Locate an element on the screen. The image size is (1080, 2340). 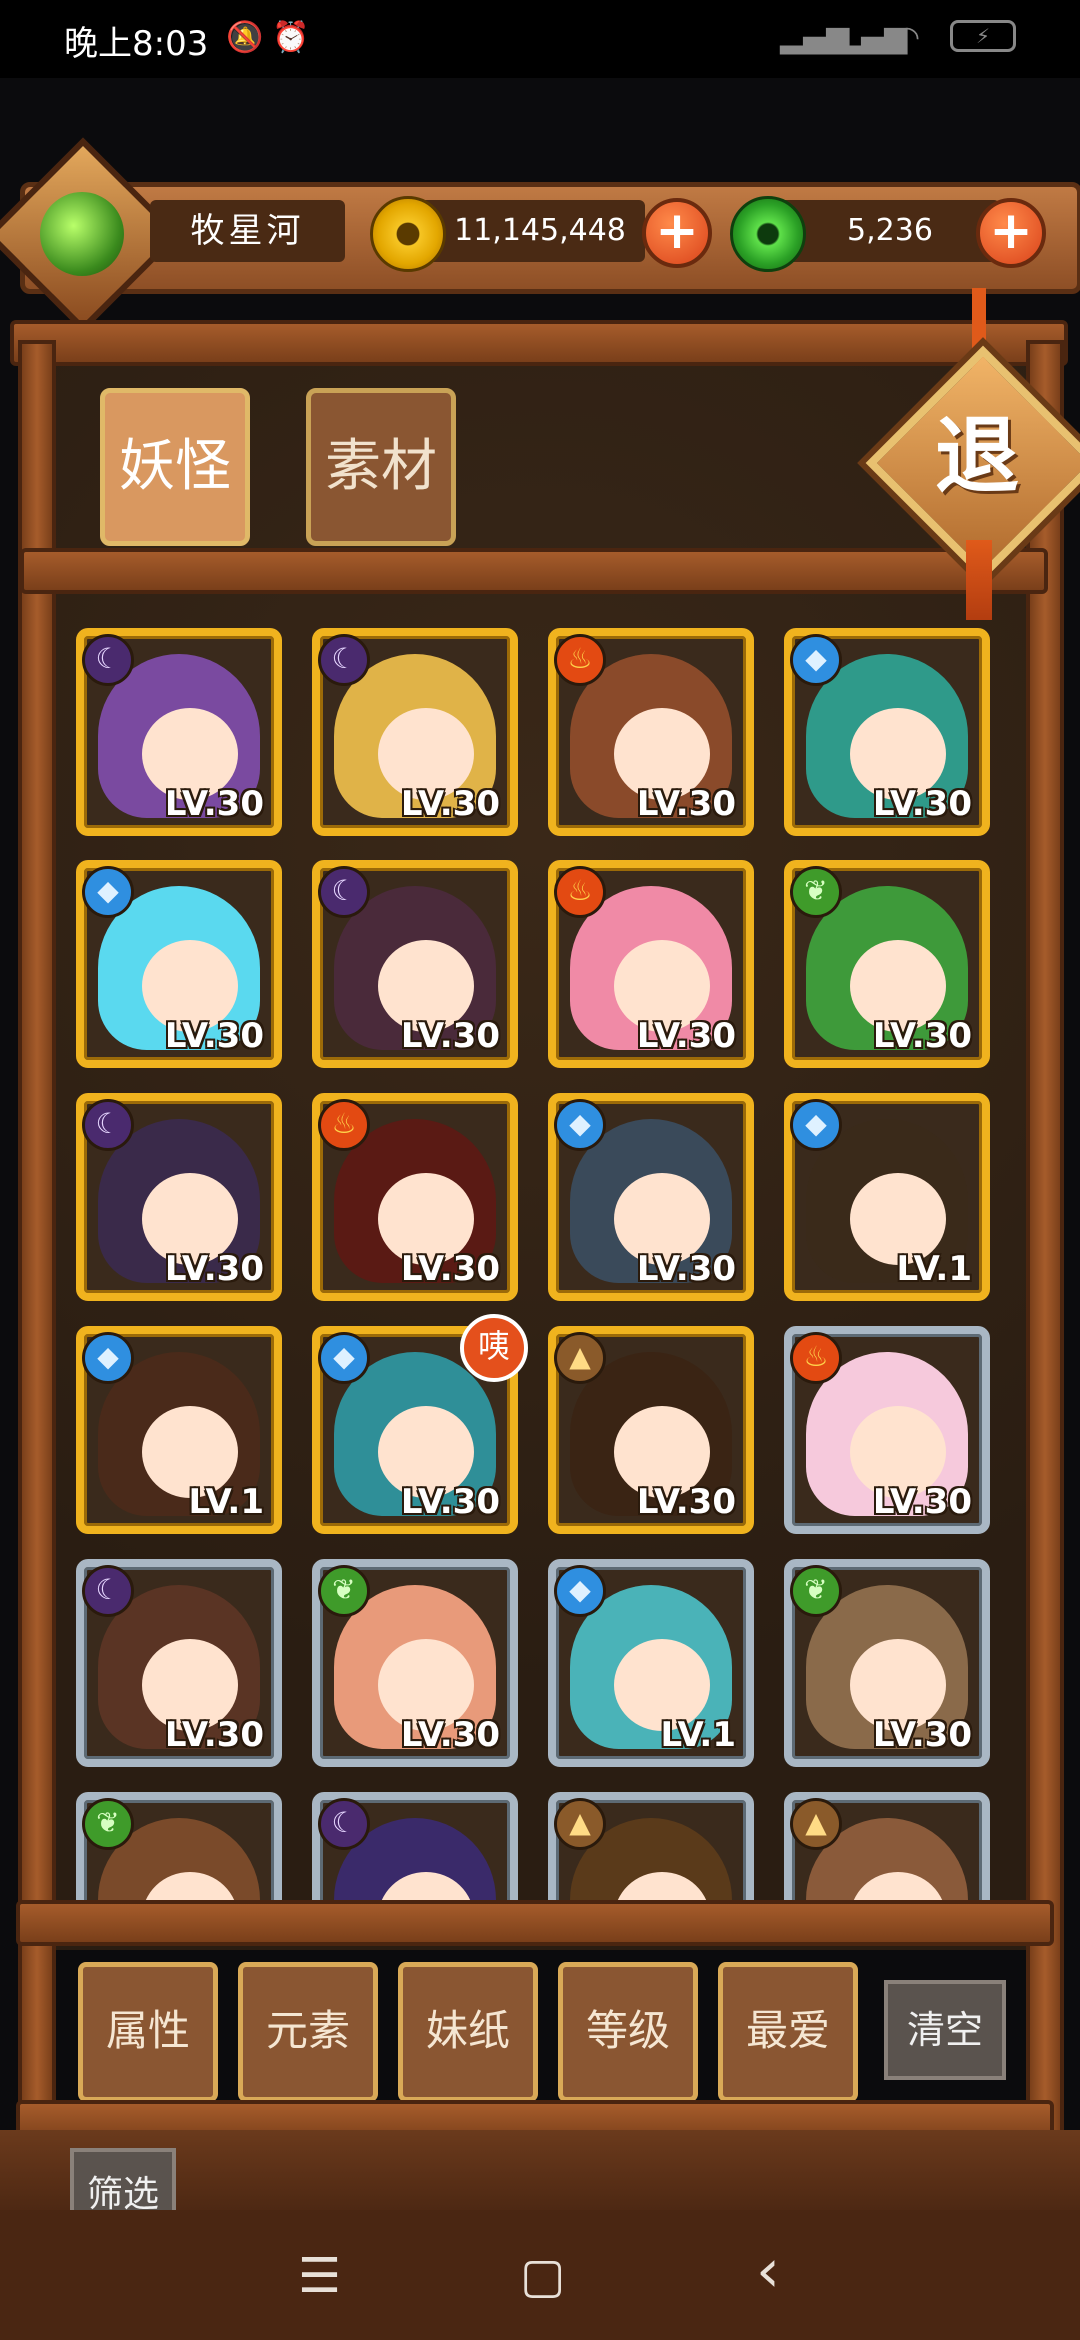
status-time: 晚上8:03 is located at coordinates (136, 44).